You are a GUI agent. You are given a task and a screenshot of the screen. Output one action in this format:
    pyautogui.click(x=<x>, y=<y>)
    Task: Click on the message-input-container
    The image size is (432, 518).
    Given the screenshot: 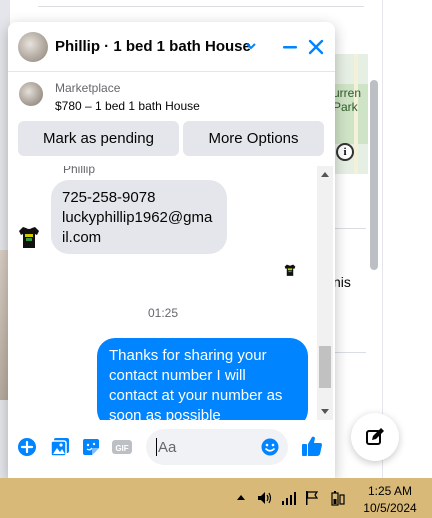 What is the action you would take?
    pyautogui.click(x=217, y=447)
    